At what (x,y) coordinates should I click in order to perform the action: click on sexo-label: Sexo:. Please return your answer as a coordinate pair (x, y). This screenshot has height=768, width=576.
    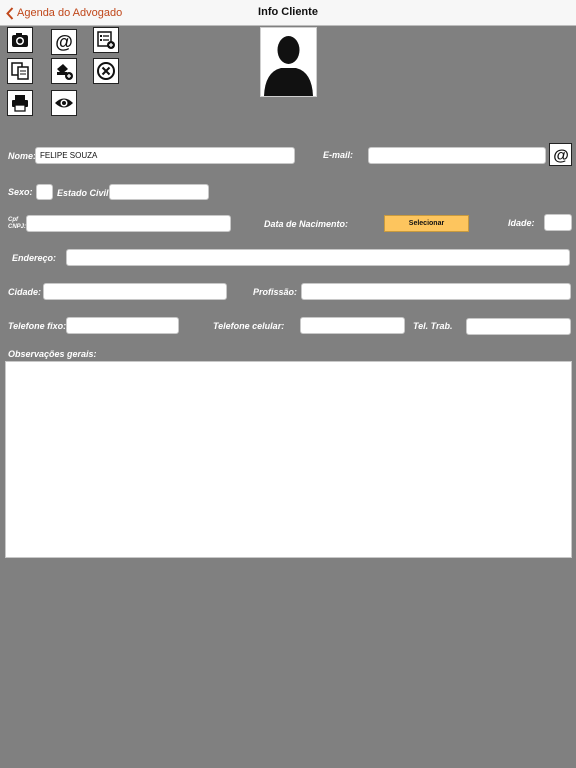
    Looking at the image, I should click on (20, 192).